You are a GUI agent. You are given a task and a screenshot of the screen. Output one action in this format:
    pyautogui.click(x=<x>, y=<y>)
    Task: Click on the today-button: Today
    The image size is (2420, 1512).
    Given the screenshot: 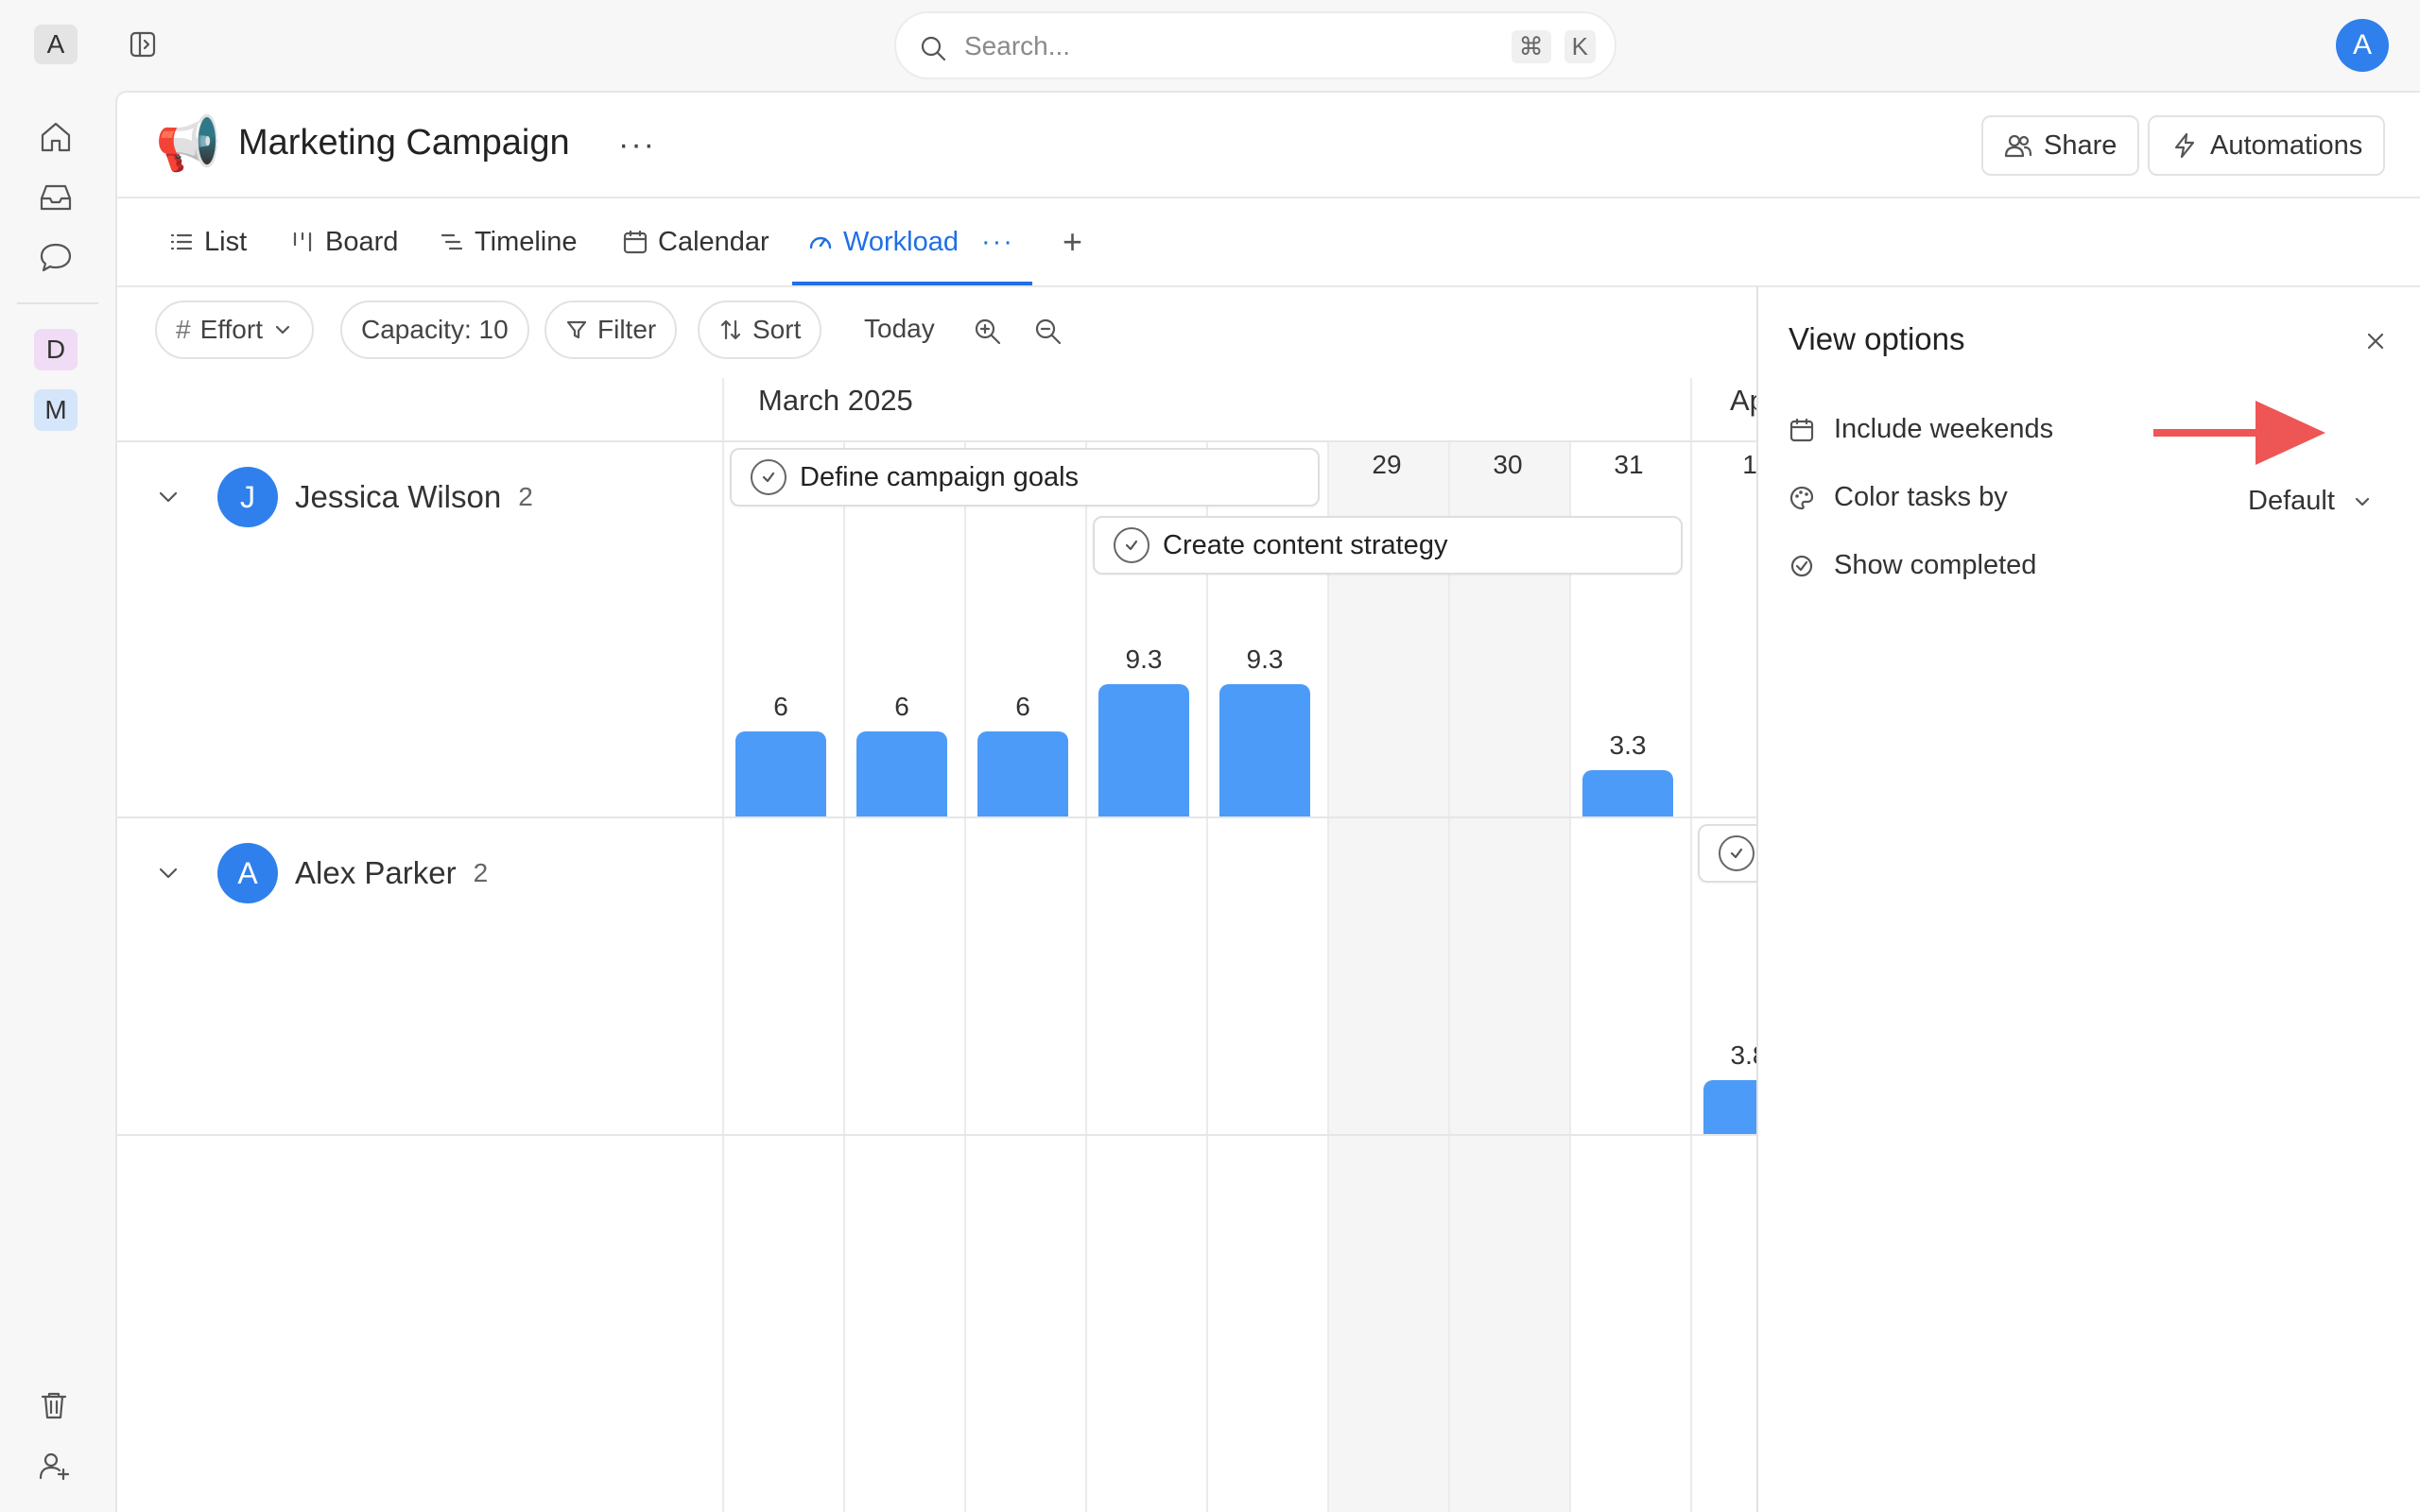 What is the action you would take?
    pyautogui.click(x=899, y=329)
    